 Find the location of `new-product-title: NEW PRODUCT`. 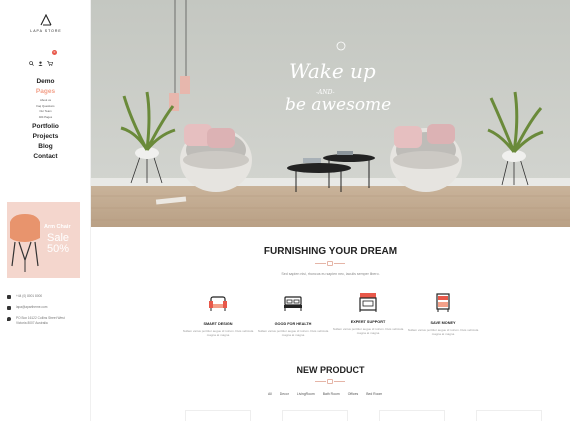

new-product-title: NEW PRODUCT is located at coordinates (330, 370).